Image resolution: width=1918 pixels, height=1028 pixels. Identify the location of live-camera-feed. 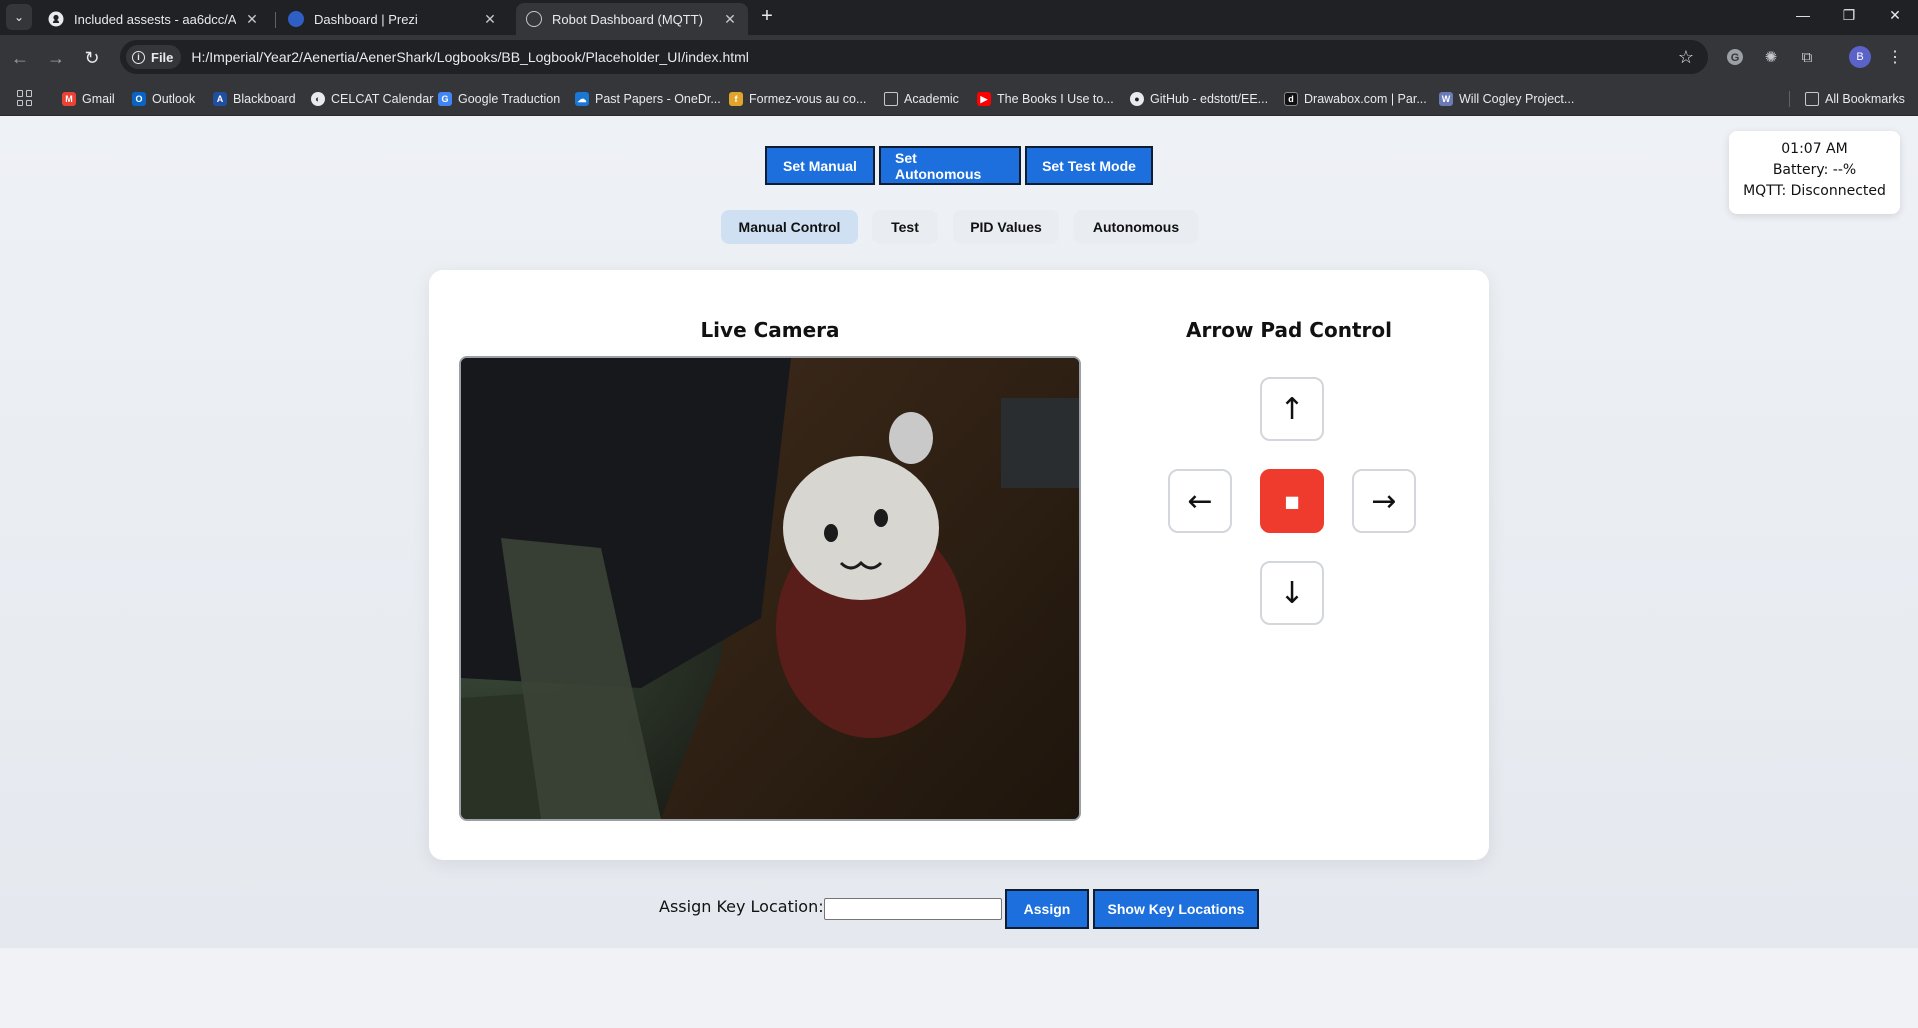
(770, 588).